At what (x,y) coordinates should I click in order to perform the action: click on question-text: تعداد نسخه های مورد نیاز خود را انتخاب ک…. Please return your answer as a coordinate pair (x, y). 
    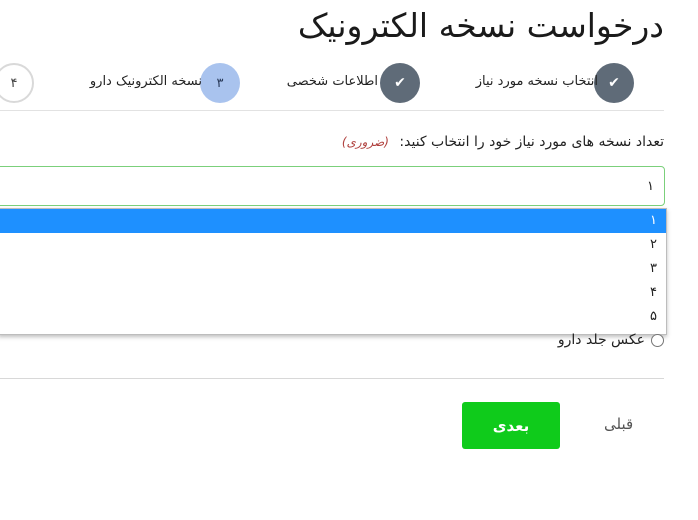
    Looking at the image, I should click on (531, 142).